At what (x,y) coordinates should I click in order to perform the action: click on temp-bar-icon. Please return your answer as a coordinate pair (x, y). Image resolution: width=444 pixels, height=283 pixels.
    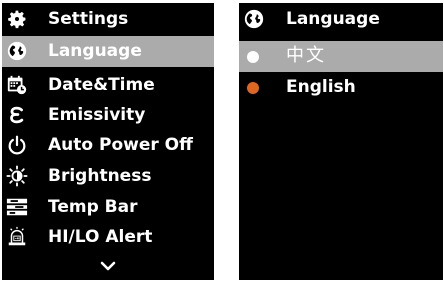
    Looking at the image, I should click on (17, 207).